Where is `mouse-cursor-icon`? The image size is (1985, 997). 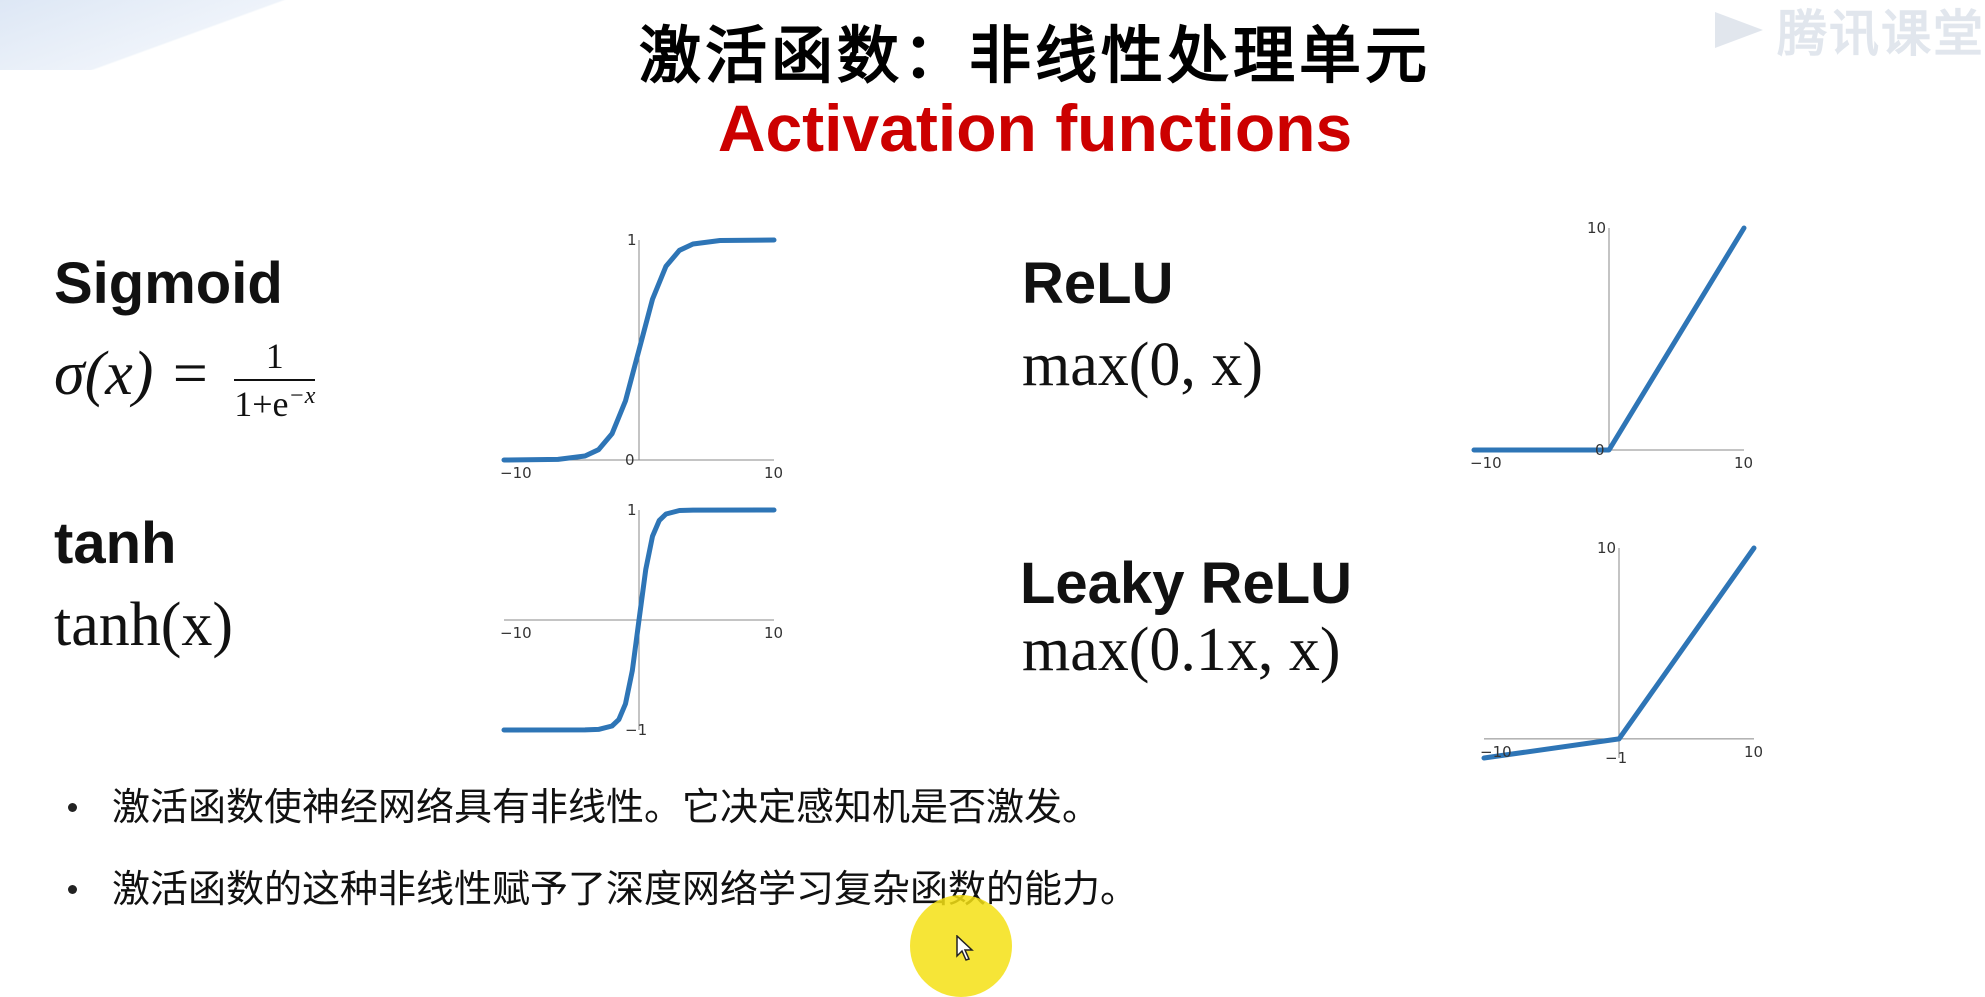 mouse-cursor-icon is located at coordinates (965, 948).